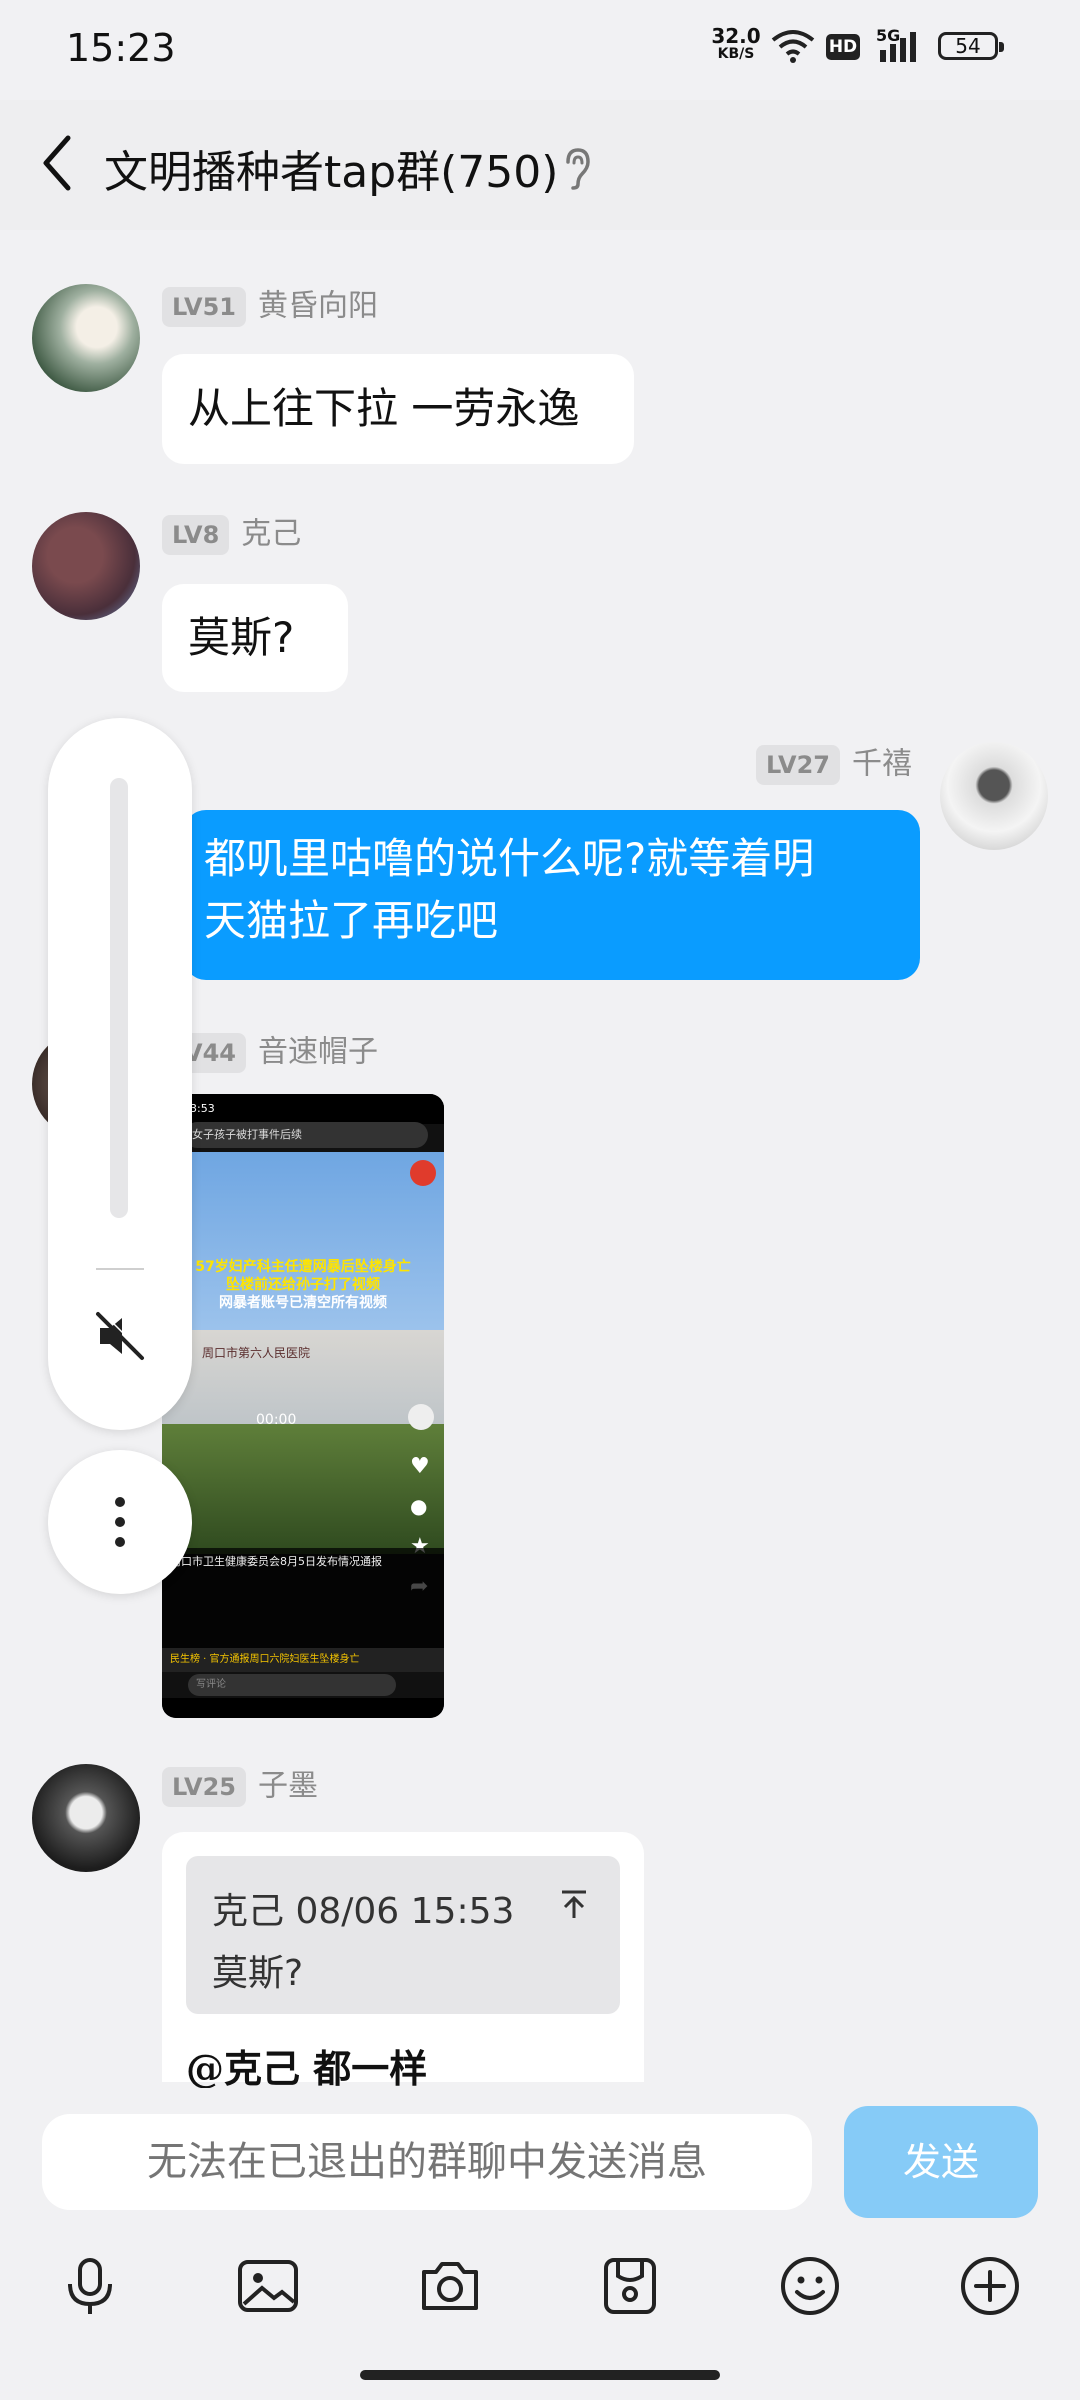  Describe the element at coordinates (881, 764) in the screenshot. I see `sender-name: 千禧` at that location.